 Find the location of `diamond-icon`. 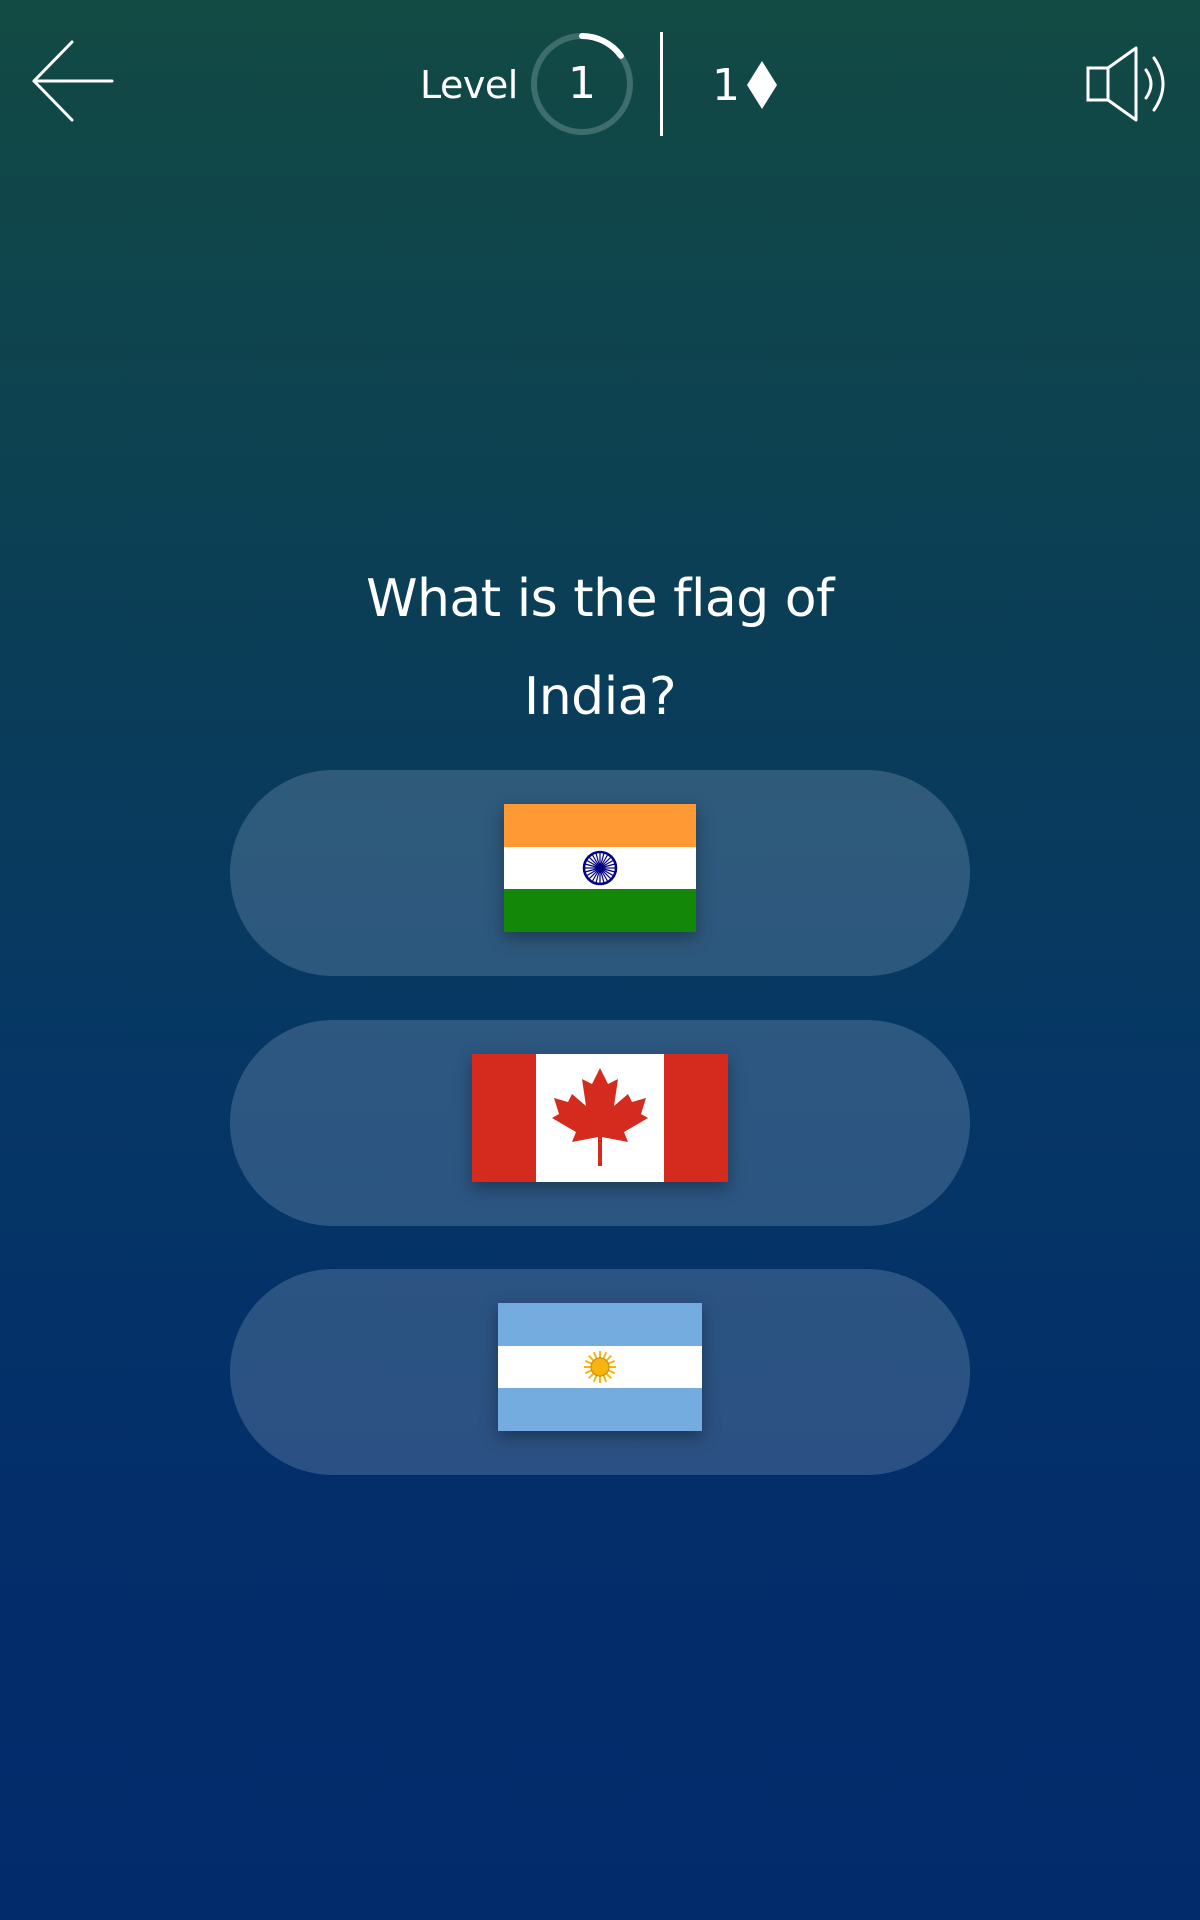

diamond-icon is located at coordinates (762, 85).